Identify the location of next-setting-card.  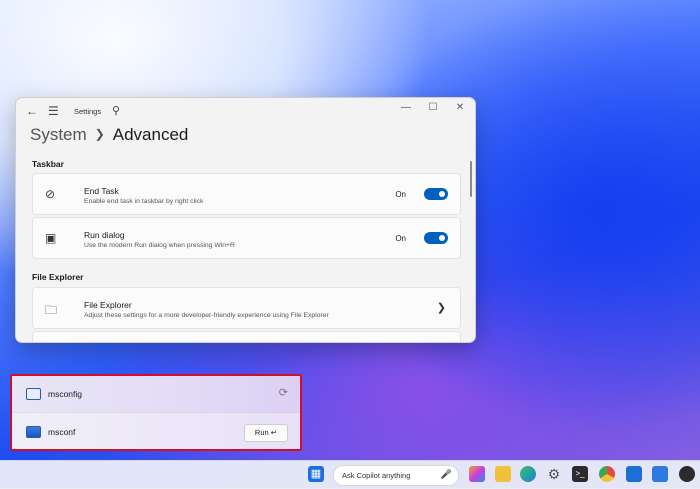
(246, 336).